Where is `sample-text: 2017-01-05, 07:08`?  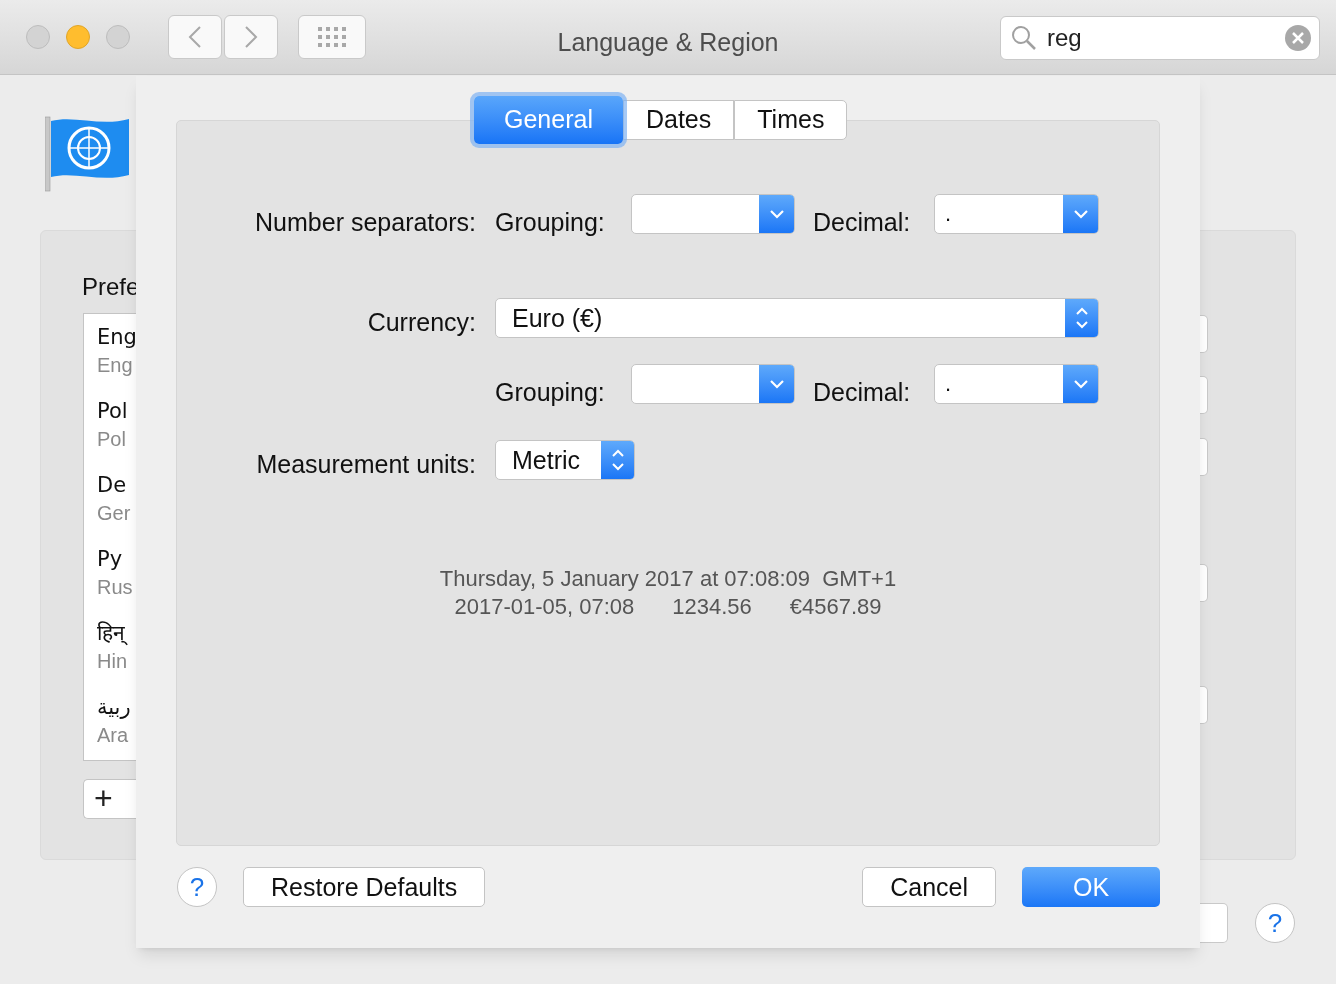 sample-text: 2017-01-05, 07:08 is located at coordinates (544, 607).